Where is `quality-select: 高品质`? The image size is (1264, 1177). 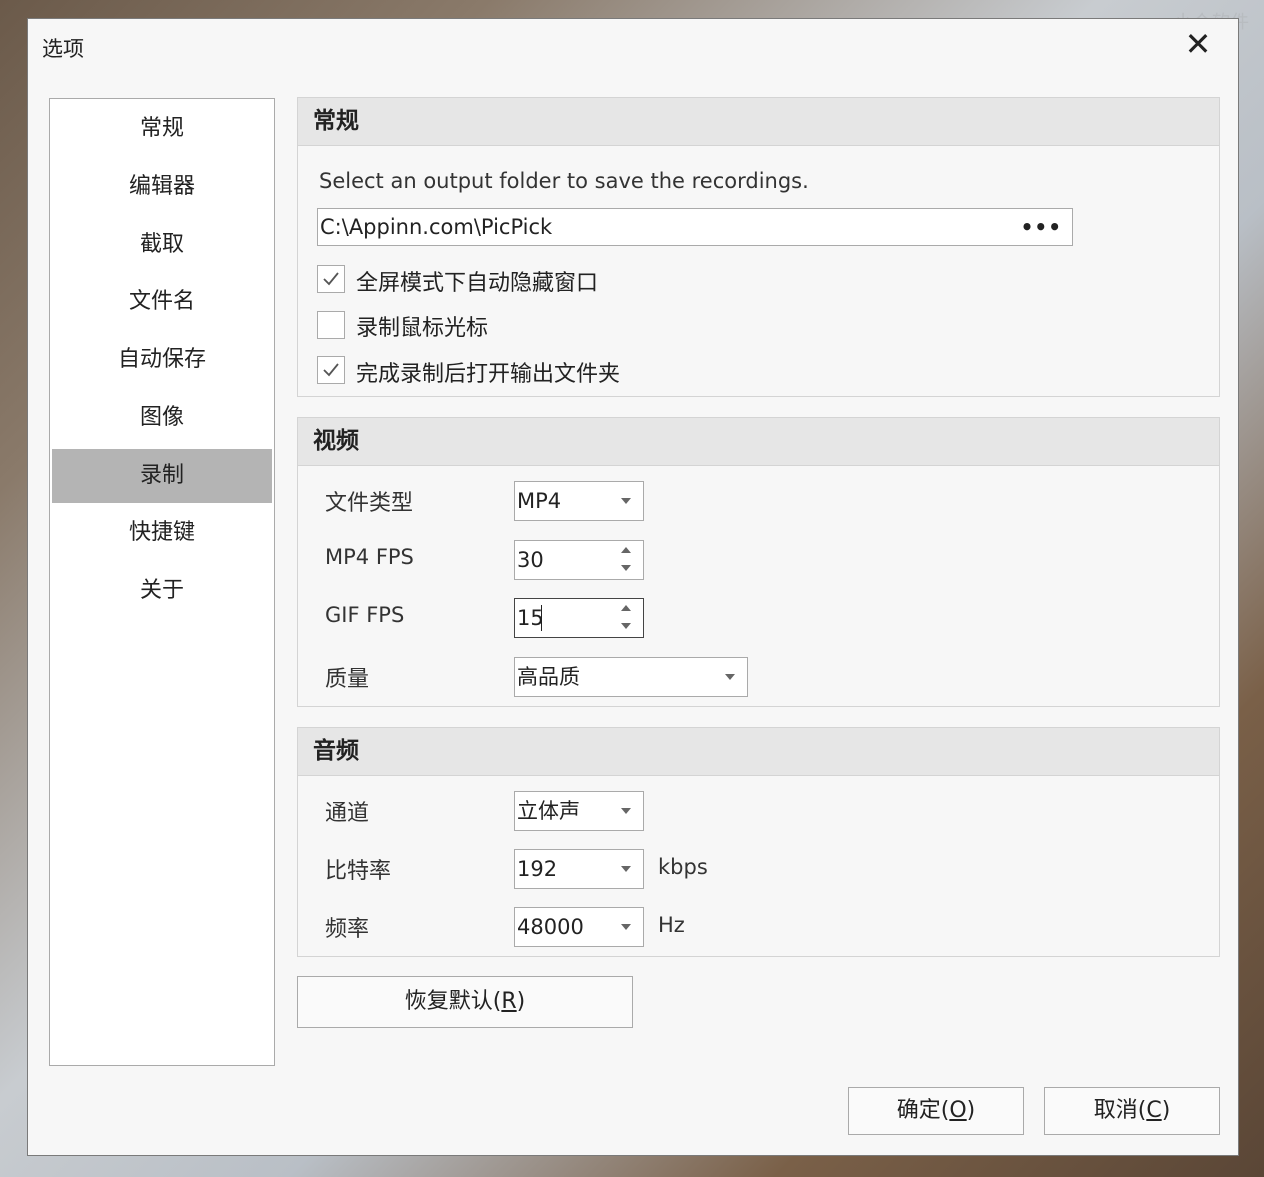
quality-select: 高品质 is located at coordinates (631, 677).